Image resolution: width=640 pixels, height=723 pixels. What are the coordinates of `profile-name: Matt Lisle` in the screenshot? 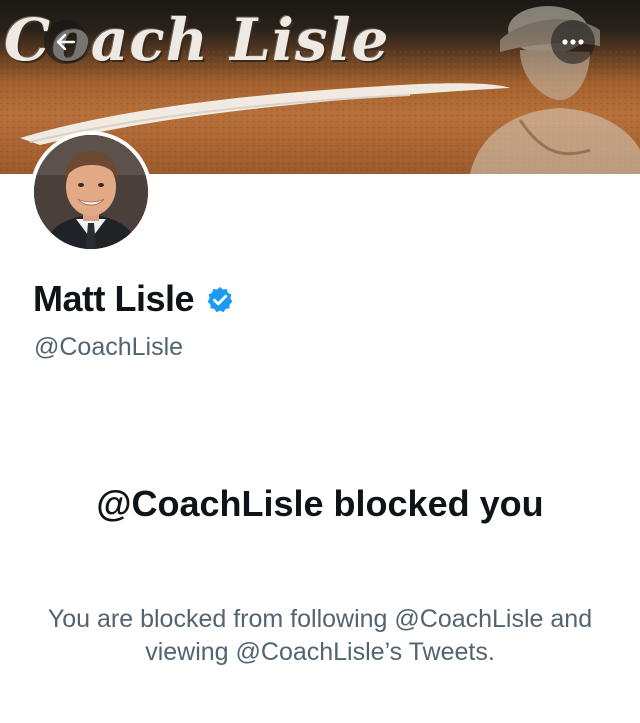 It's located at (114, 298).